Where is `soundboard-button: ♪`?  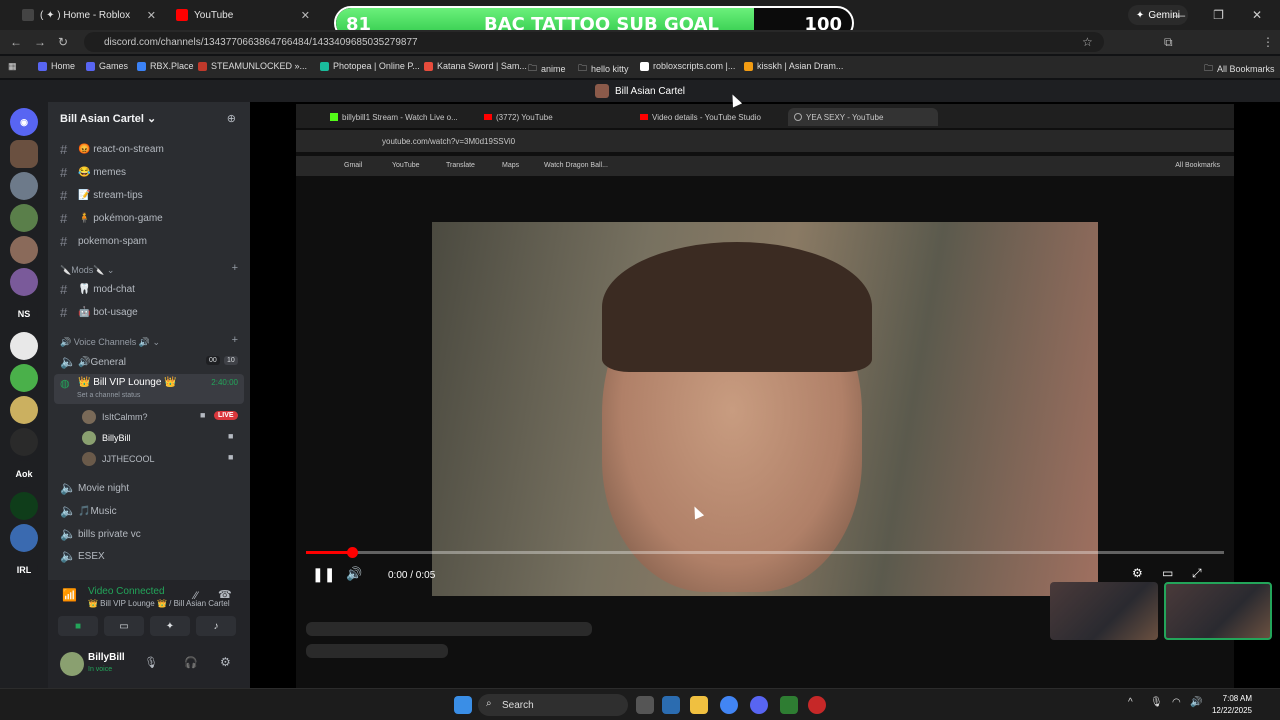
soundboard-button: ♪ is located at coordinates (216, 626).